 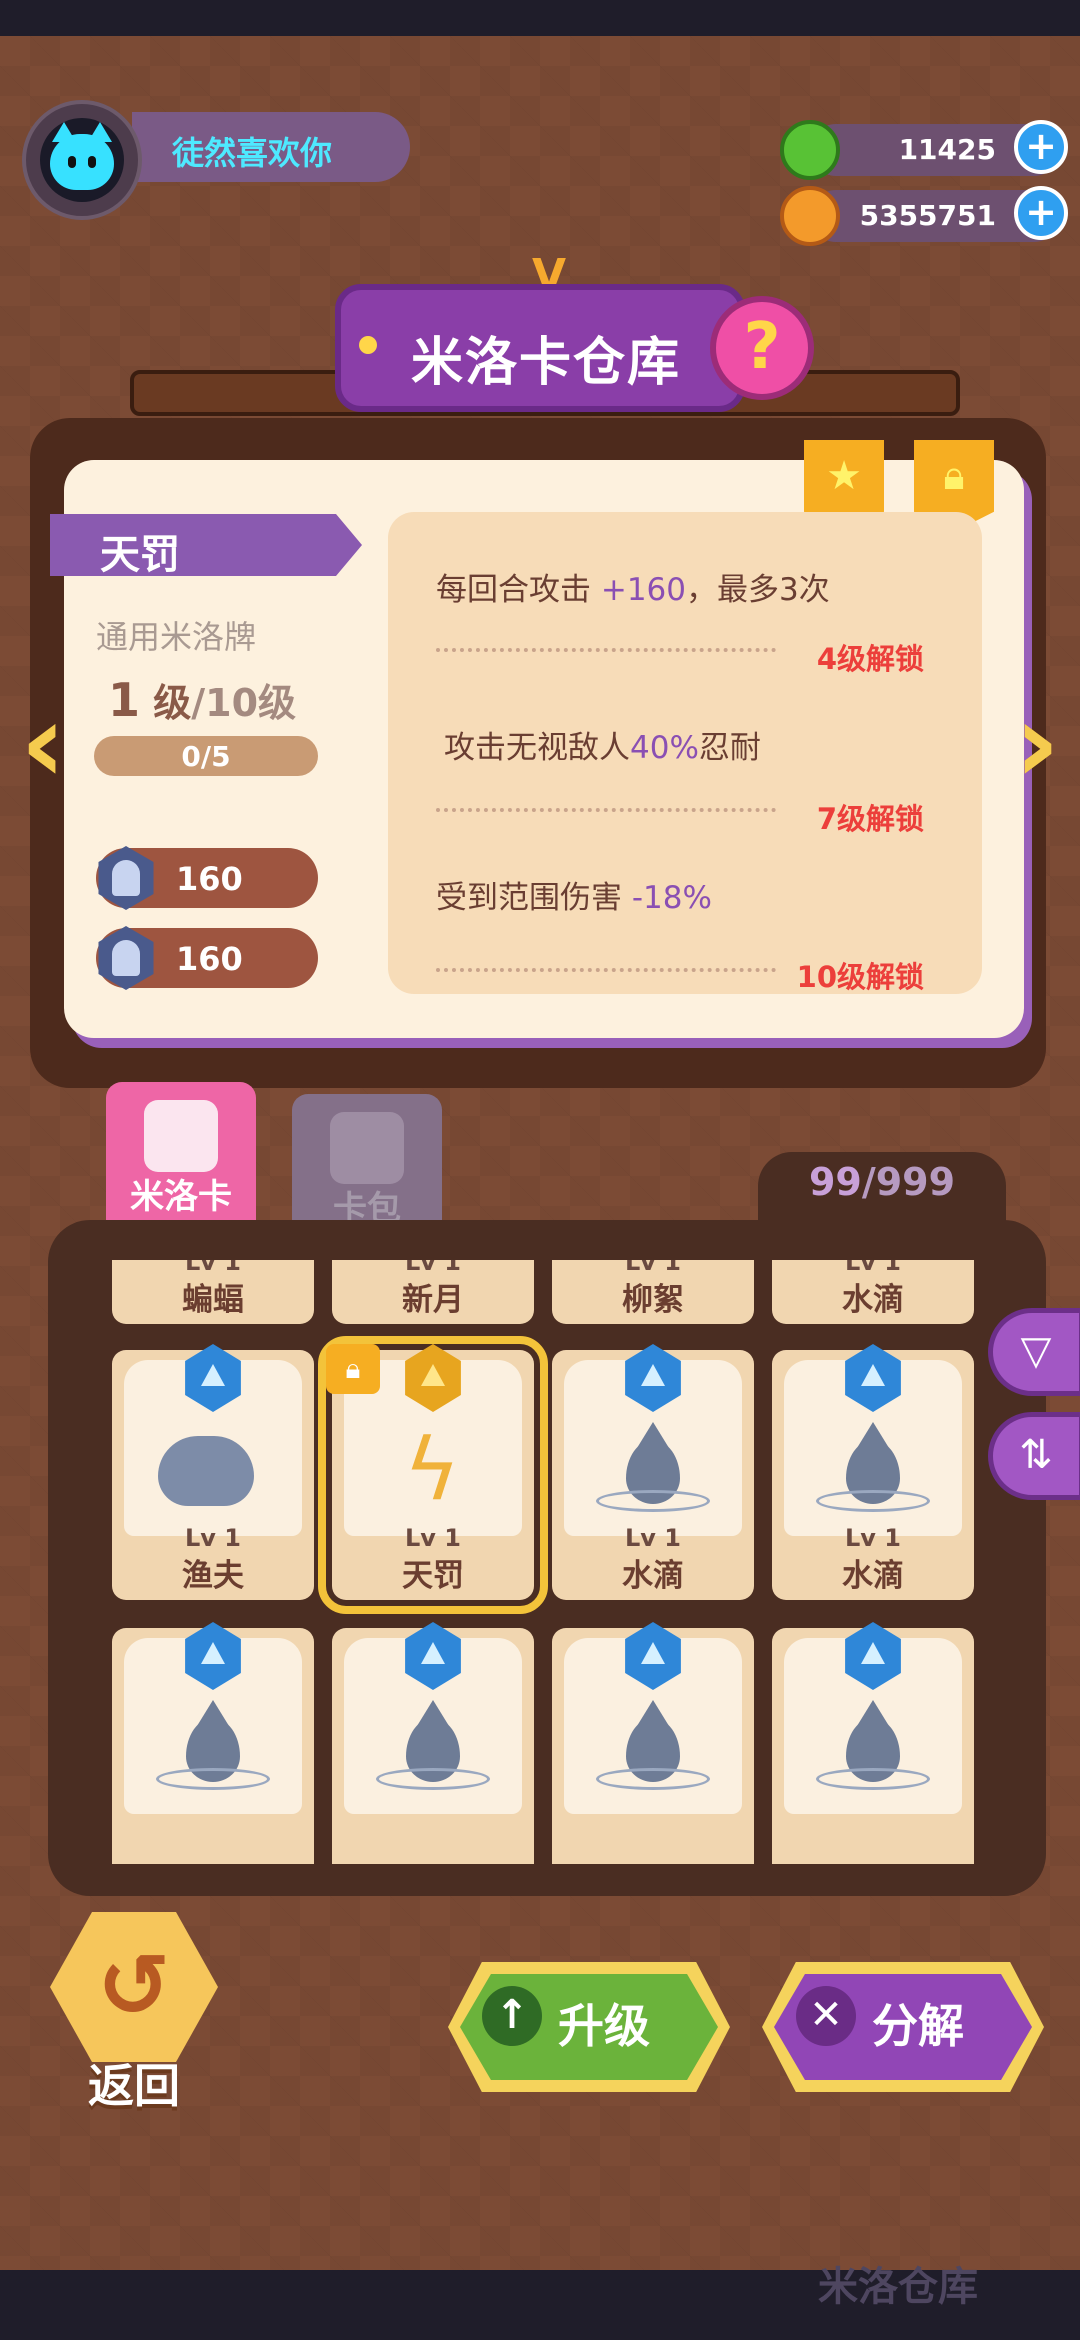 I want to click on decompose-label: 分解, so click(x=918, y=2026).